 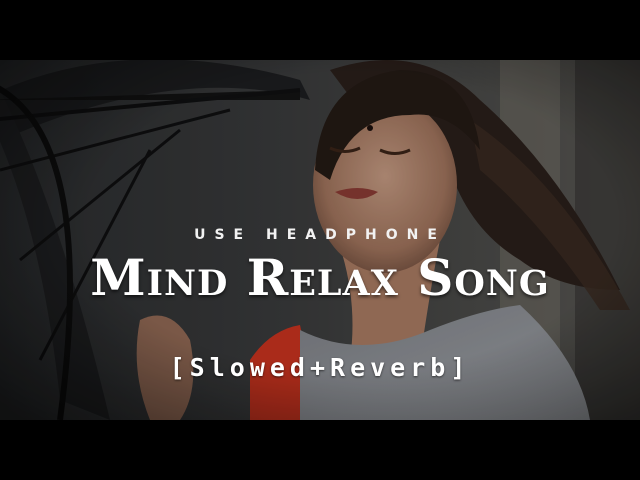 I want to click on letterbox-top, so click(x=320, y=30).